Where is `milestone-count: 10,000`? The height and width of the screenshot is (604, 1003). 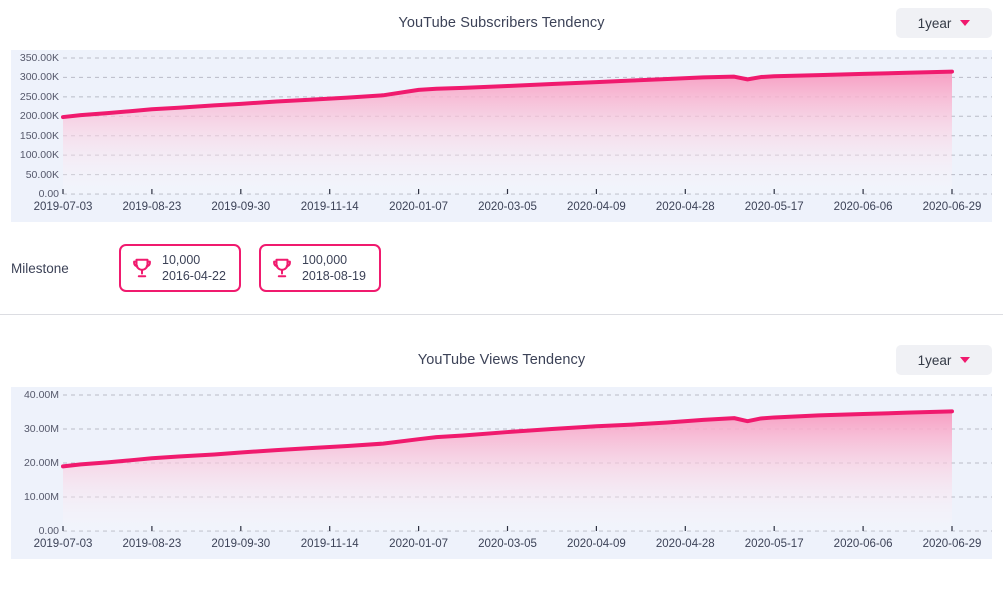 milestone-count: 10,000 is located at coordinates (181, 259).